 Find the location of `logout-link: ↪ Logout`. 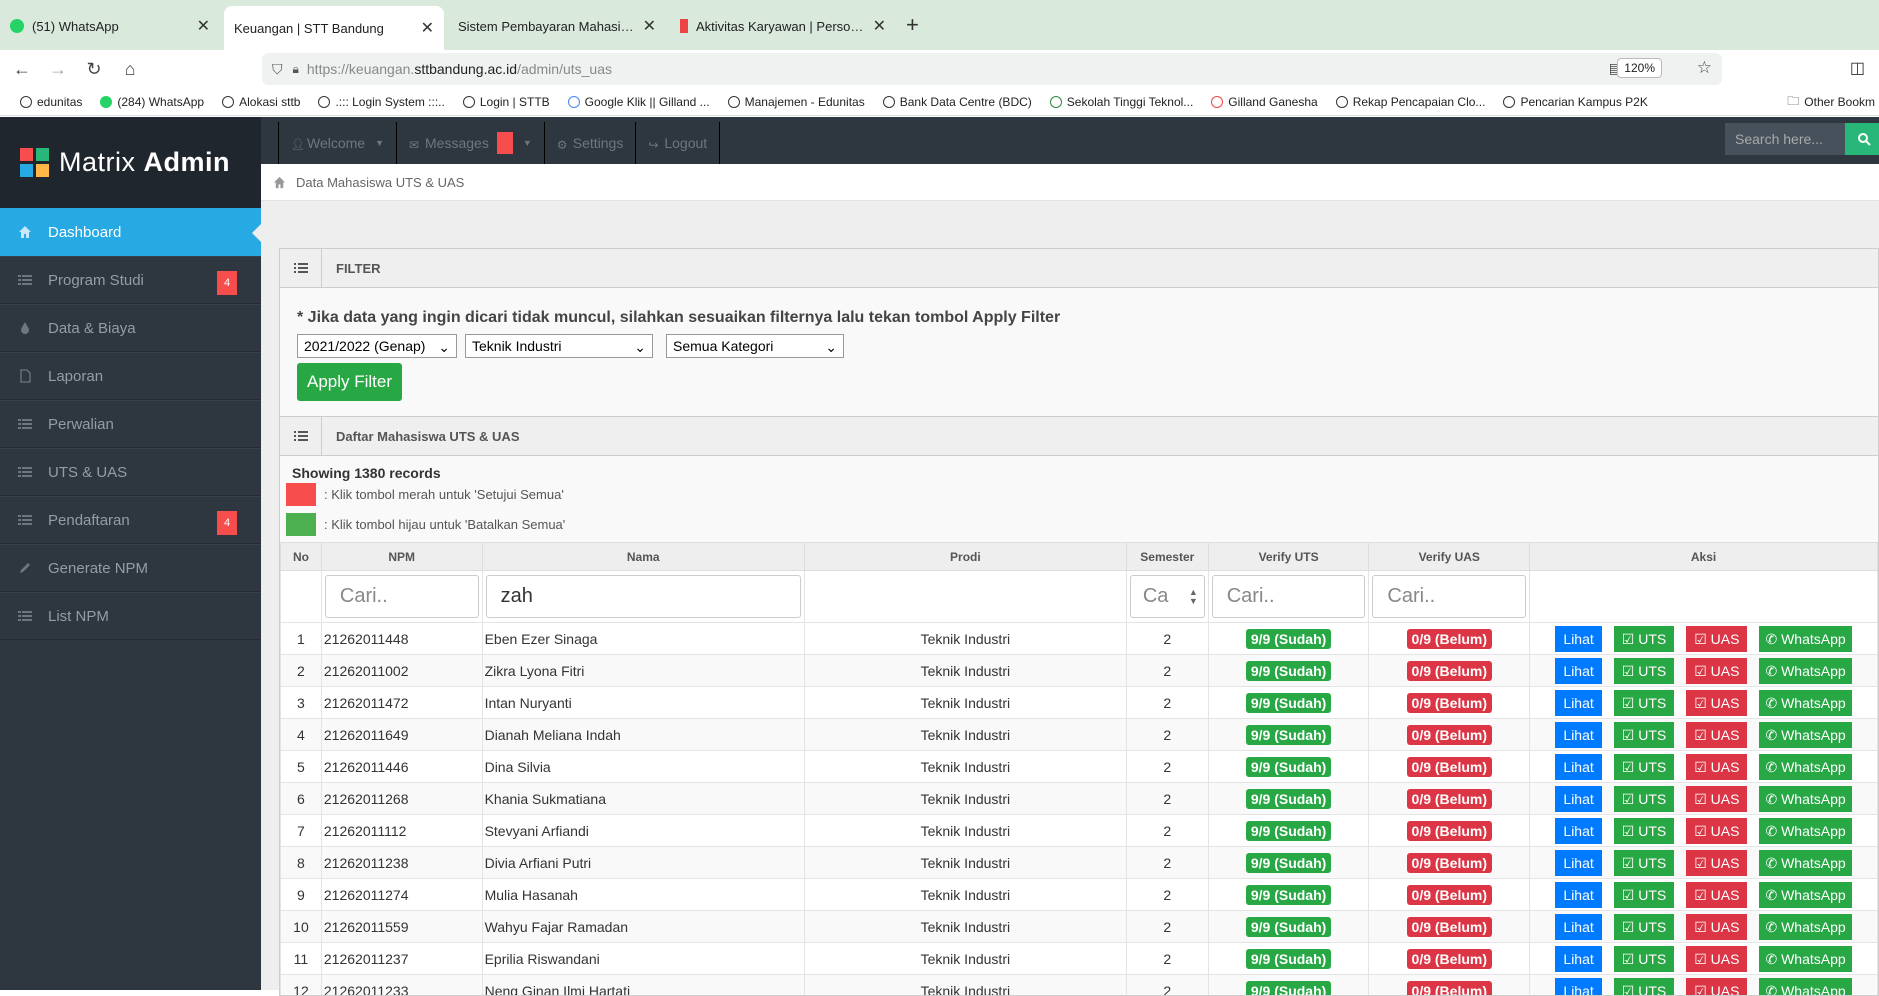

logout-link: ↪ Logout is located at coordinates (677, 143).